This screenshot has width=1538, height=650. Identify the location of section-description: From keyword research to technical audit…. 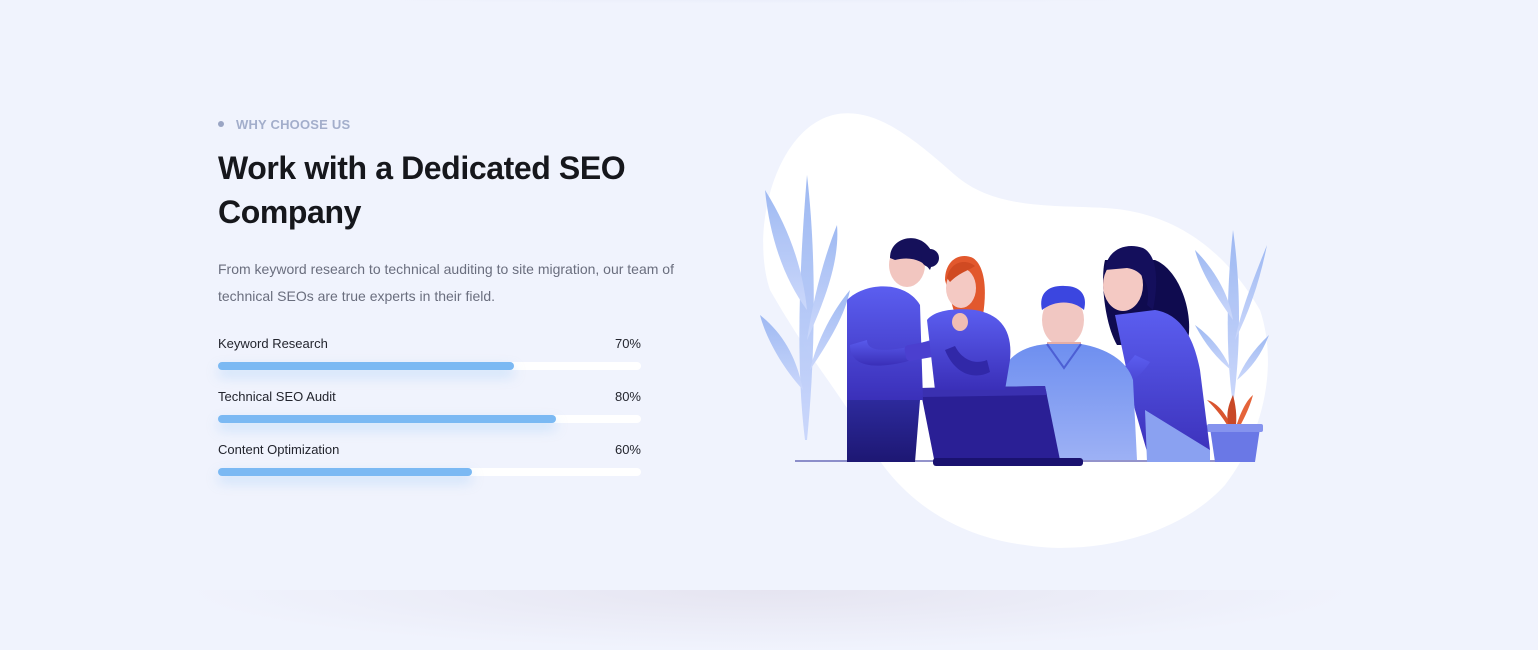
(446, 282).